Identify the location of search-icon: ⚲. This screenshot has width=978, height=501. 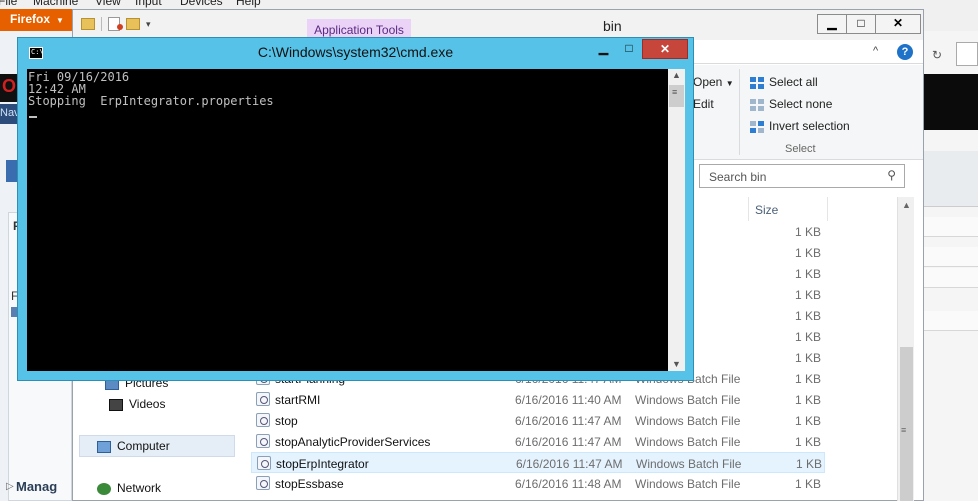
(891, 175).